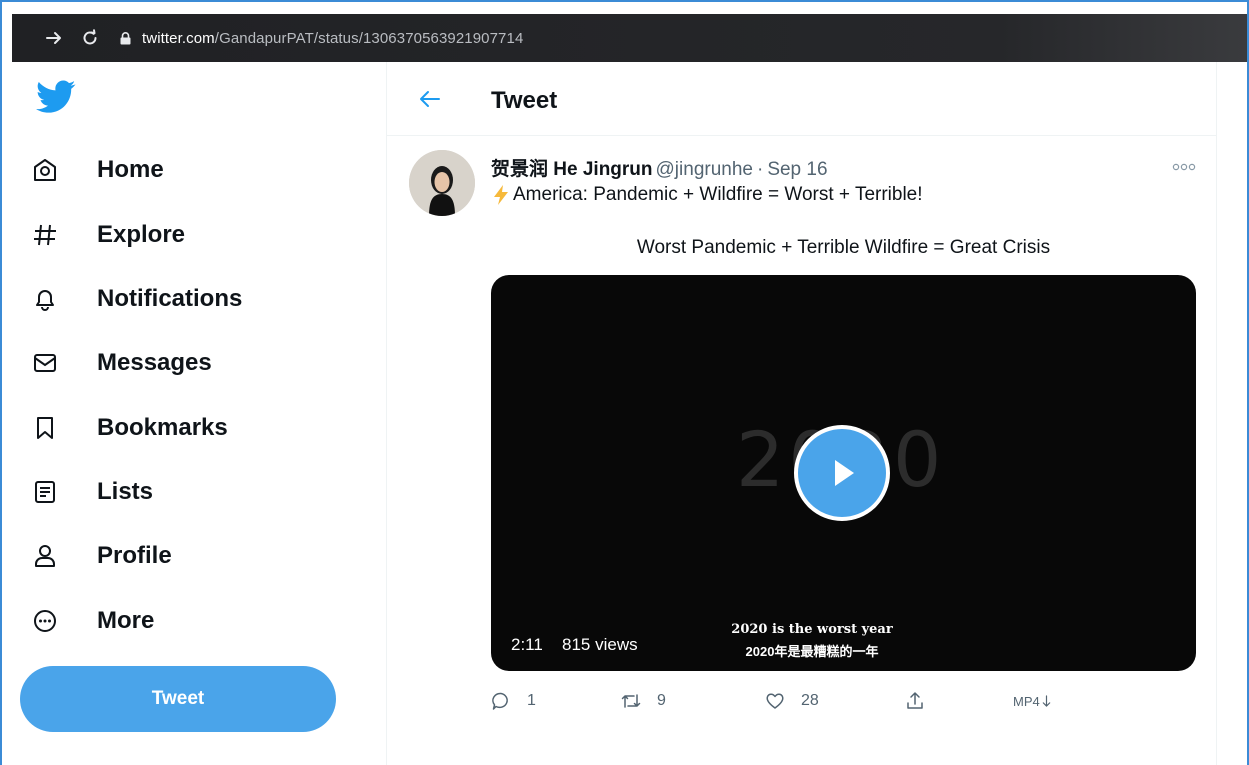 Image resolution: width=1249 pixels, height=765 pixels. Describe the element at coordinates (130, 169) in the screenshot. I see `sidebar-item-label: Home` at that location.